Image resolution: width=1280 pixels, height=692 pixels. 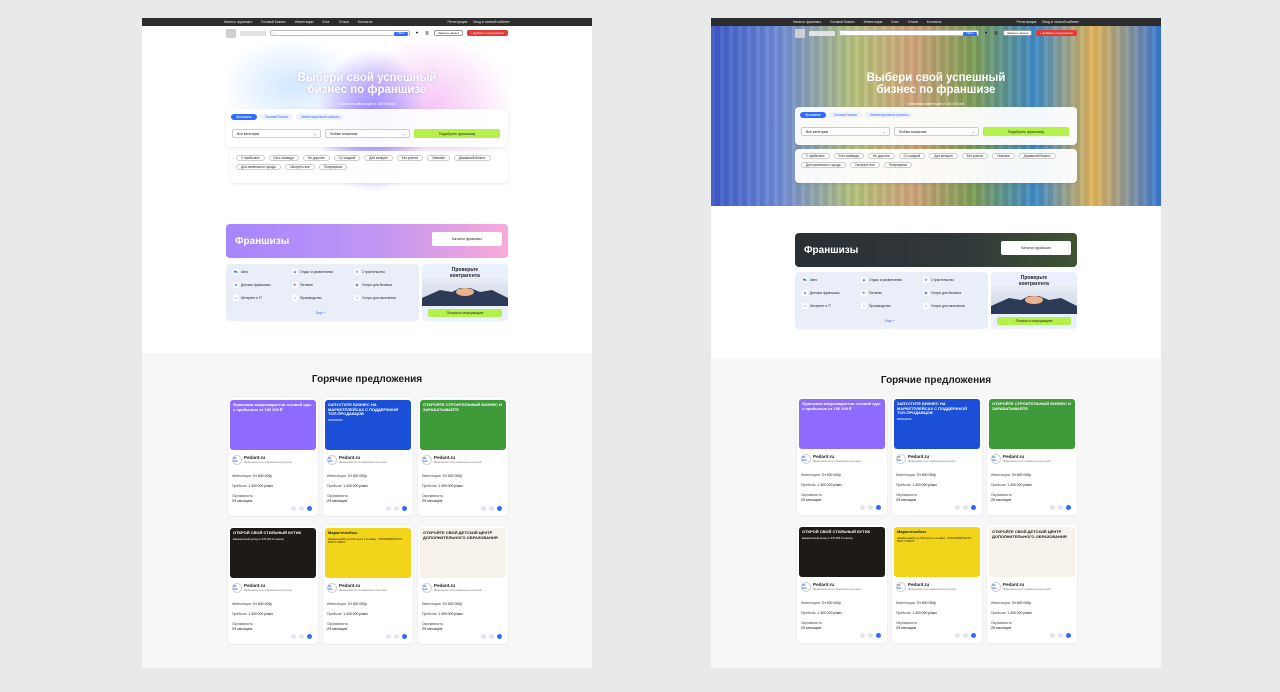 I want to click on category-production: ⌂ Производство, so click(x=876, y=306).